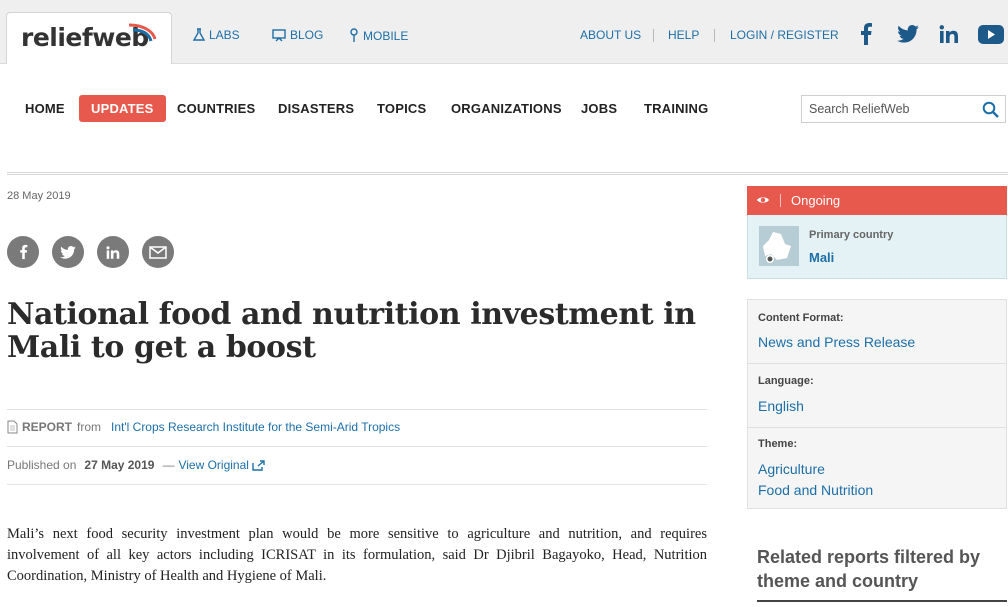  I want to click on published-label: Published on, so click(42, 465).